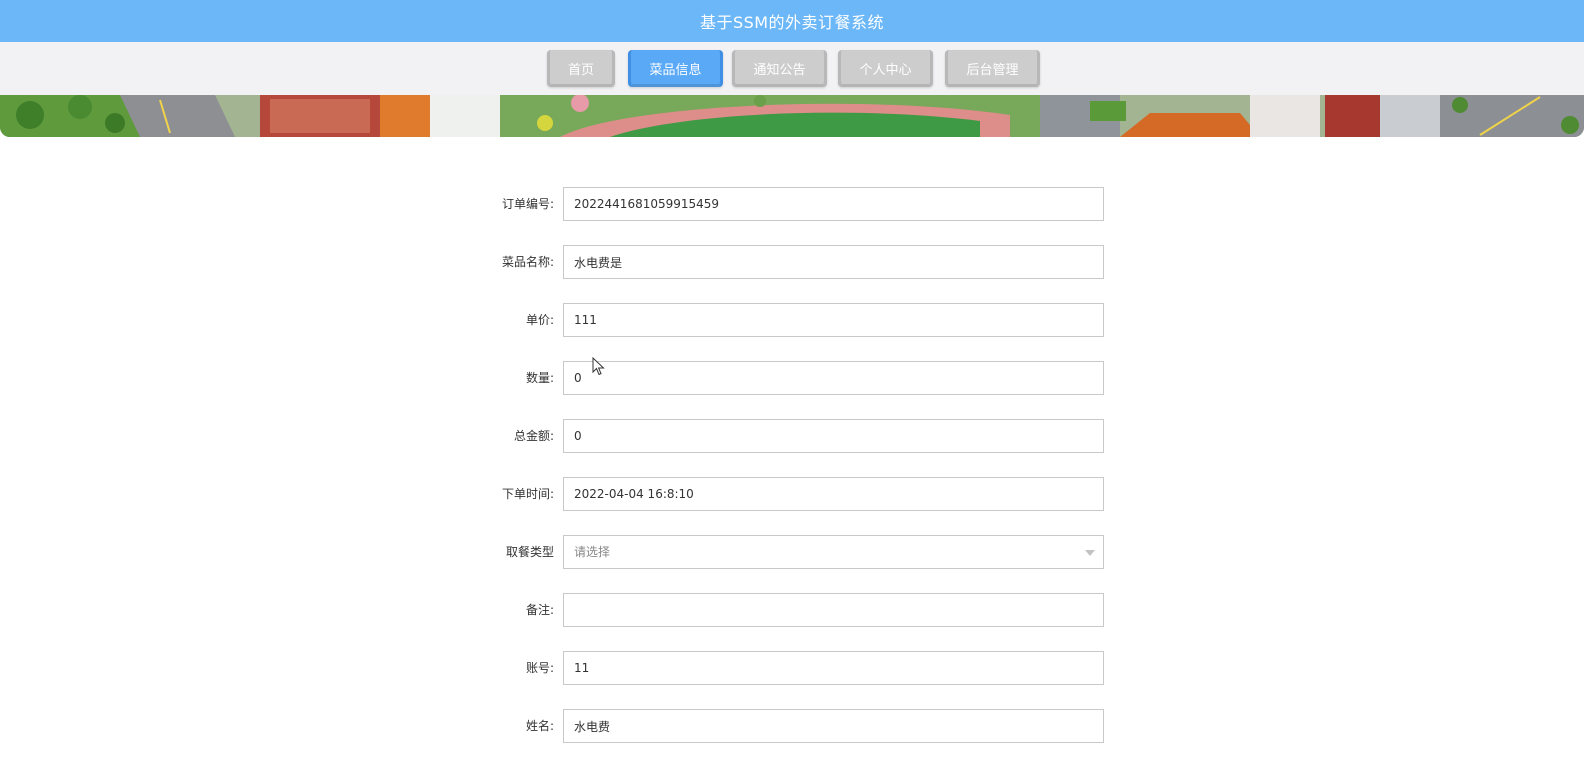 Image resolution: width=1584 pixels, height=770 pixels. I want to click on banner-illustration, so click(792, 116).